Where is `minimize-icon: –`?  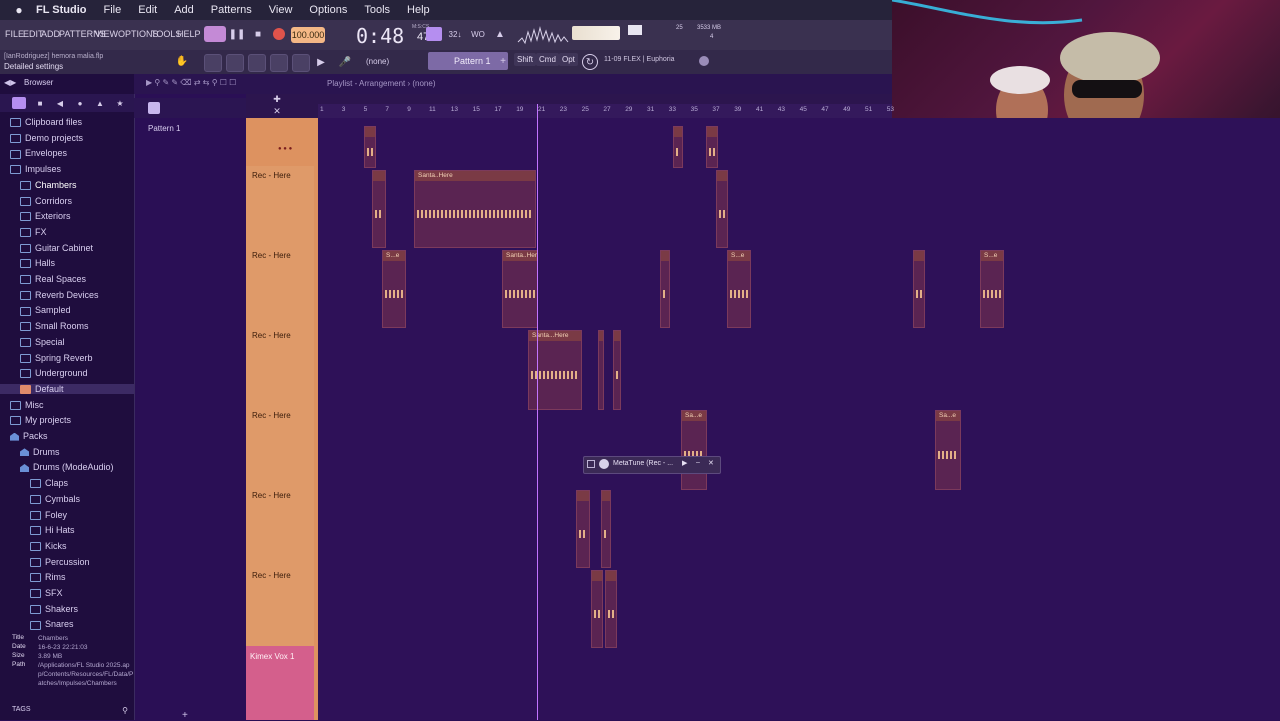 minimize-icon: – is located at coordinates (698, 462).